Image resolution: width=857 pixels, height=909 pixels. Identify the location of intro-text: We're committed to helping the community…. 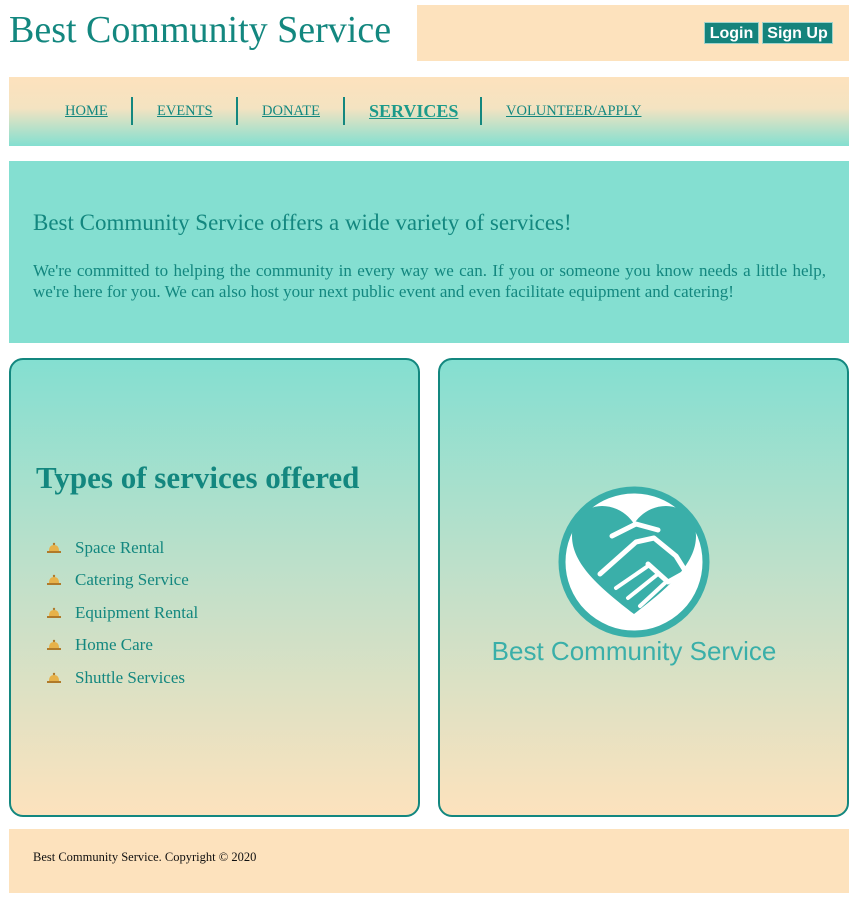
(429, 281).